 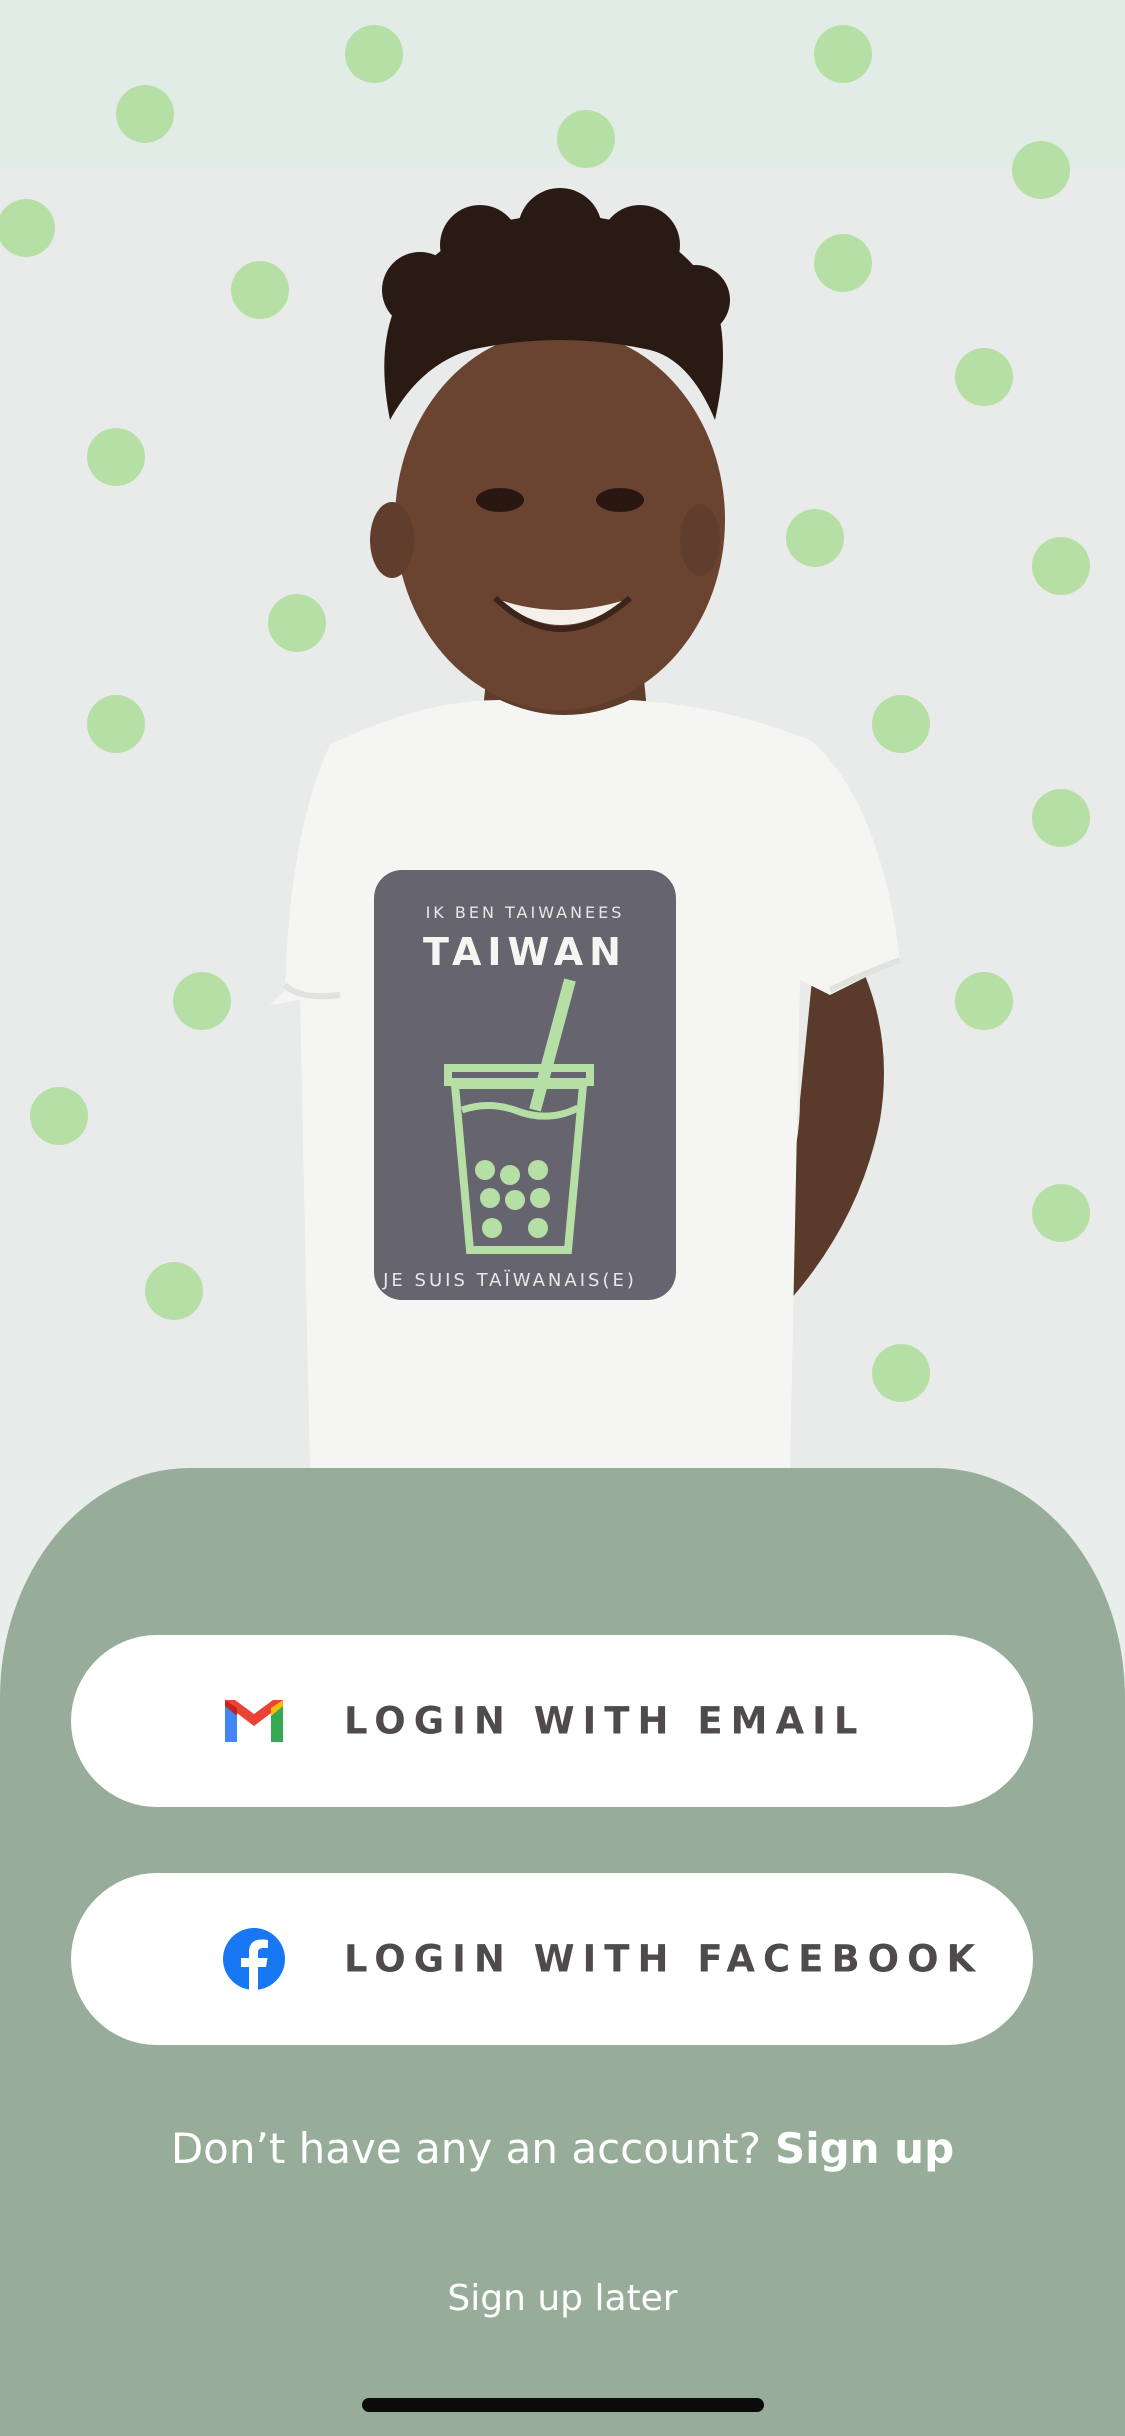 I want to click on login-with-email-button: LOGIN WITH EMAIL, so click(x=552, y=1721).